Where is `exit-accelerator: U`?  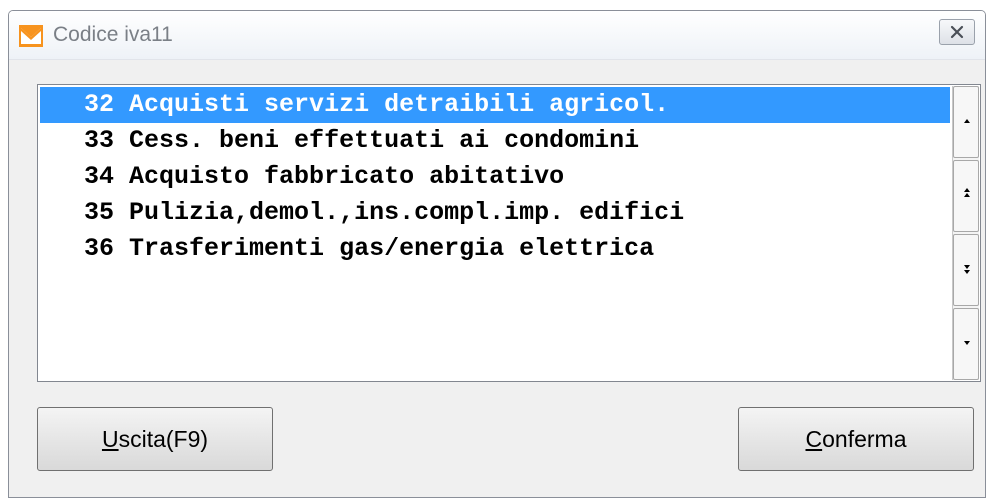
exit-accelerator: U is located at coordinates (110, 439).